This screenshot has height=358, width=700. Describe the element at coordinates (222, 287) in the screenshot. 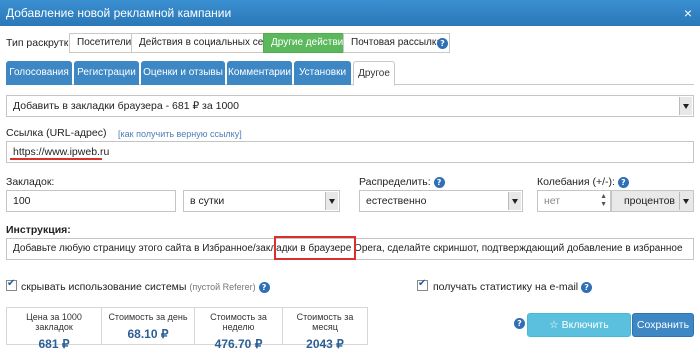

I see `hide-system-note: (пустой Referer)` at that location.